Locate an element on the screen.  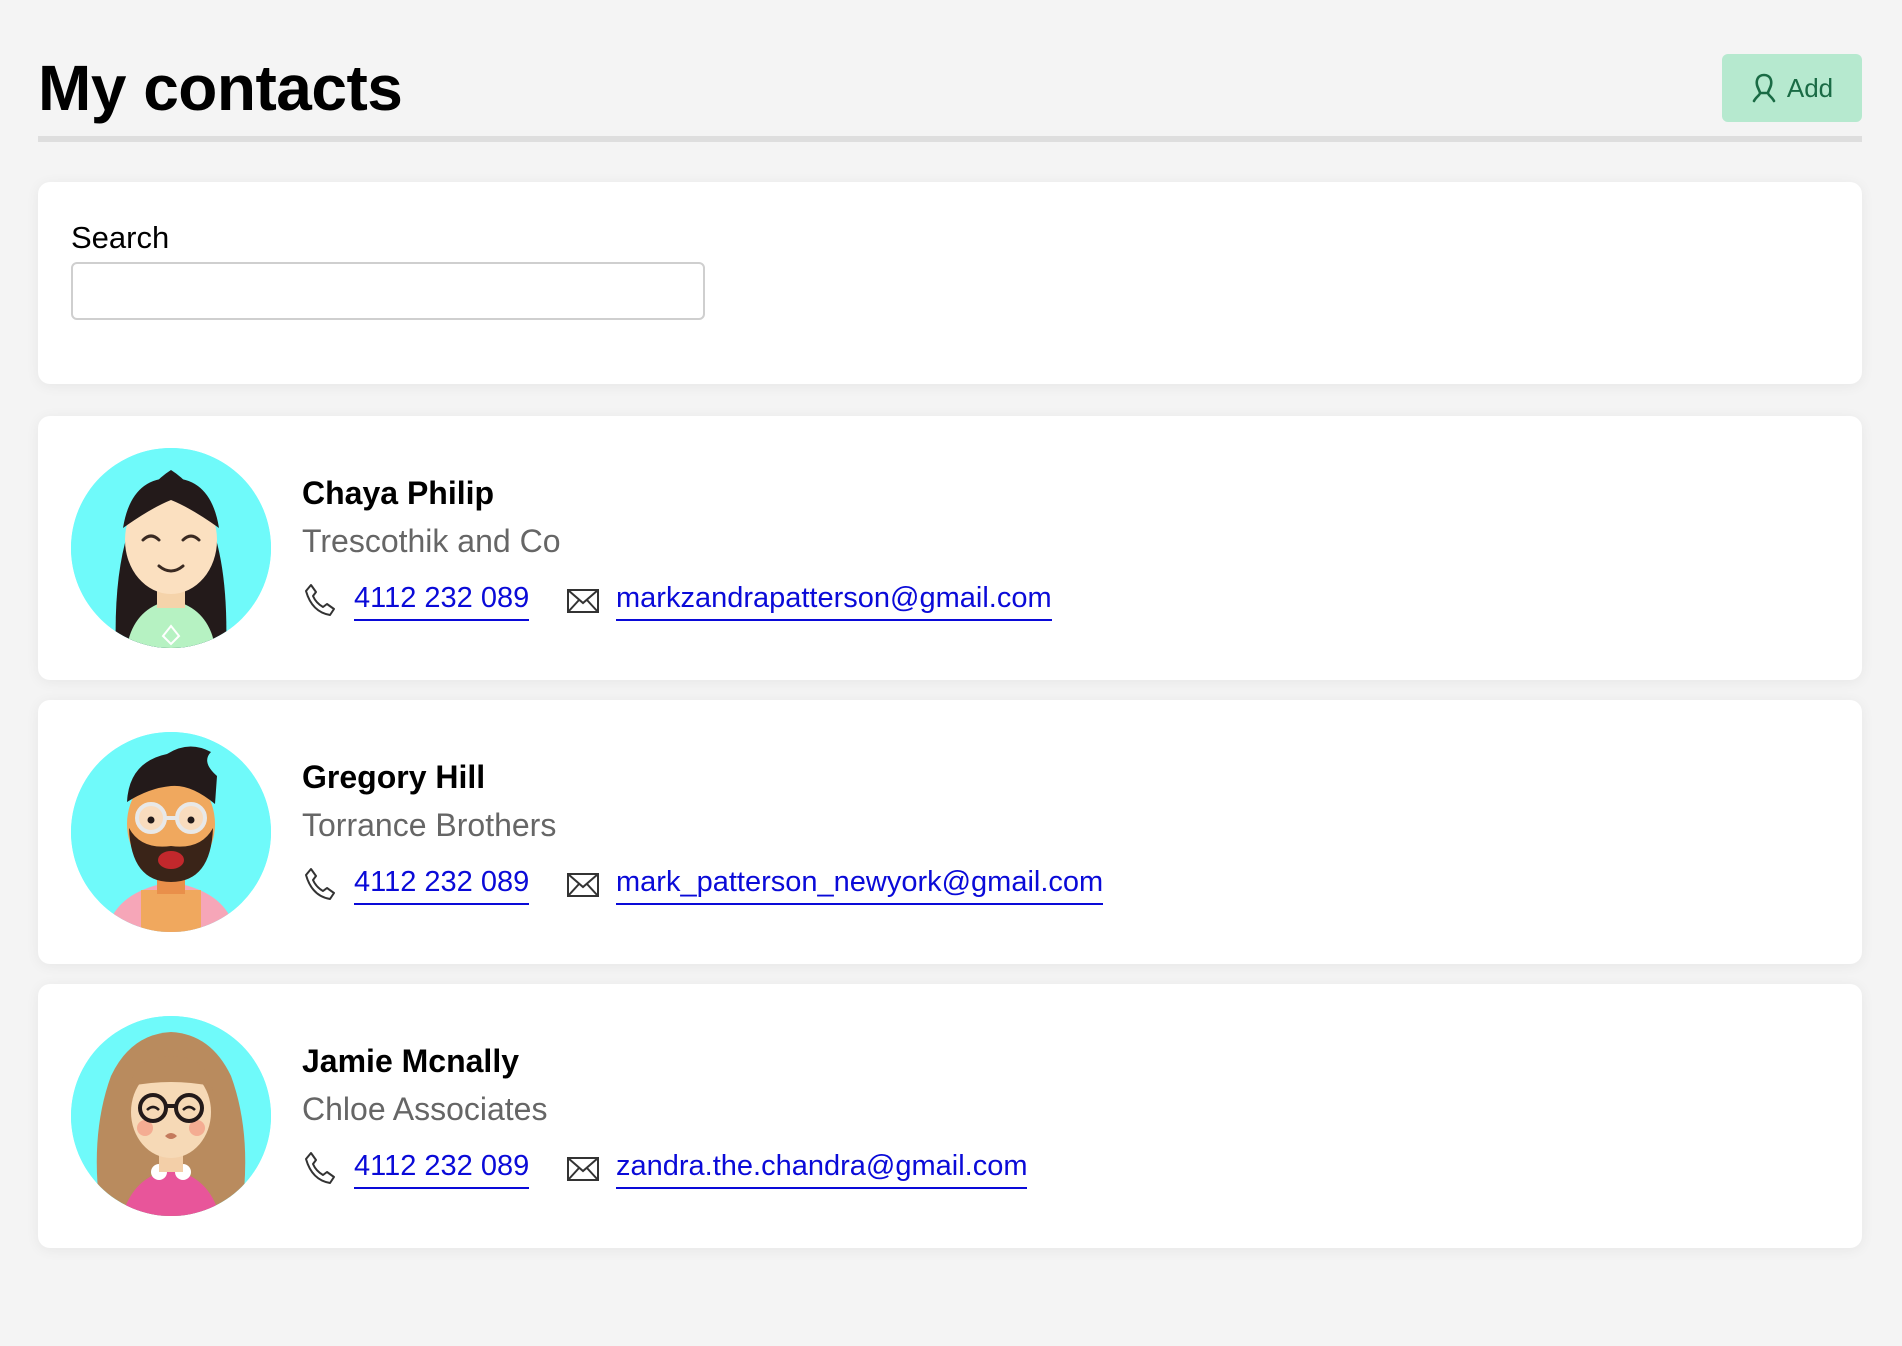
person-add-icon is located at coordinates (1764, 88).